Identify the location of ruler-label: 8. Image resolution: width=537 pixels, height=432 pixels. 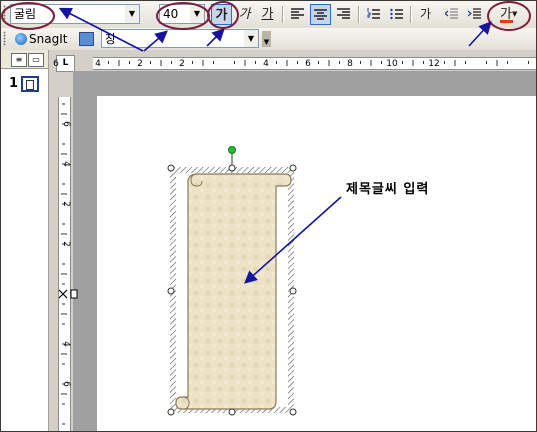
(350, 64).